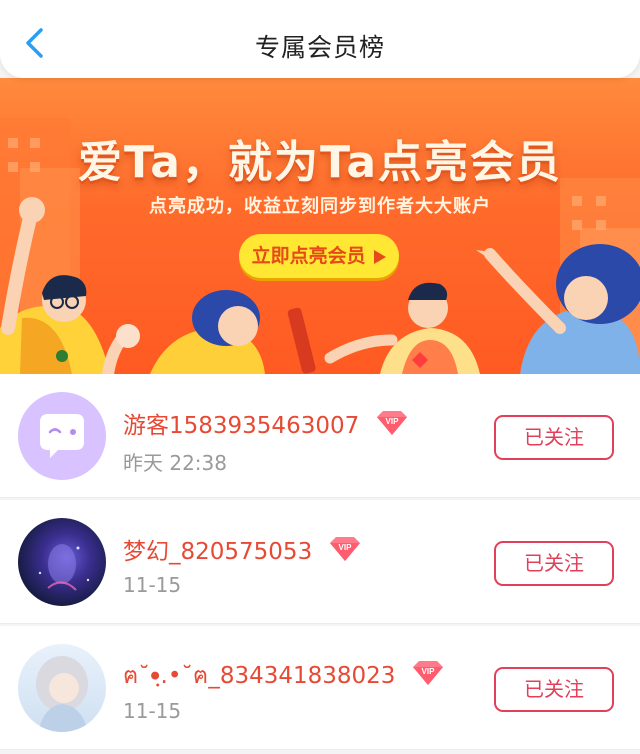 The width and height of the screenshot is (640, 754). Describe the element at coordinates (320, 206) in the screenshot. I see `banner-subtitle: 点亮成功，收益立刻同步到作者大大账户` at that location.